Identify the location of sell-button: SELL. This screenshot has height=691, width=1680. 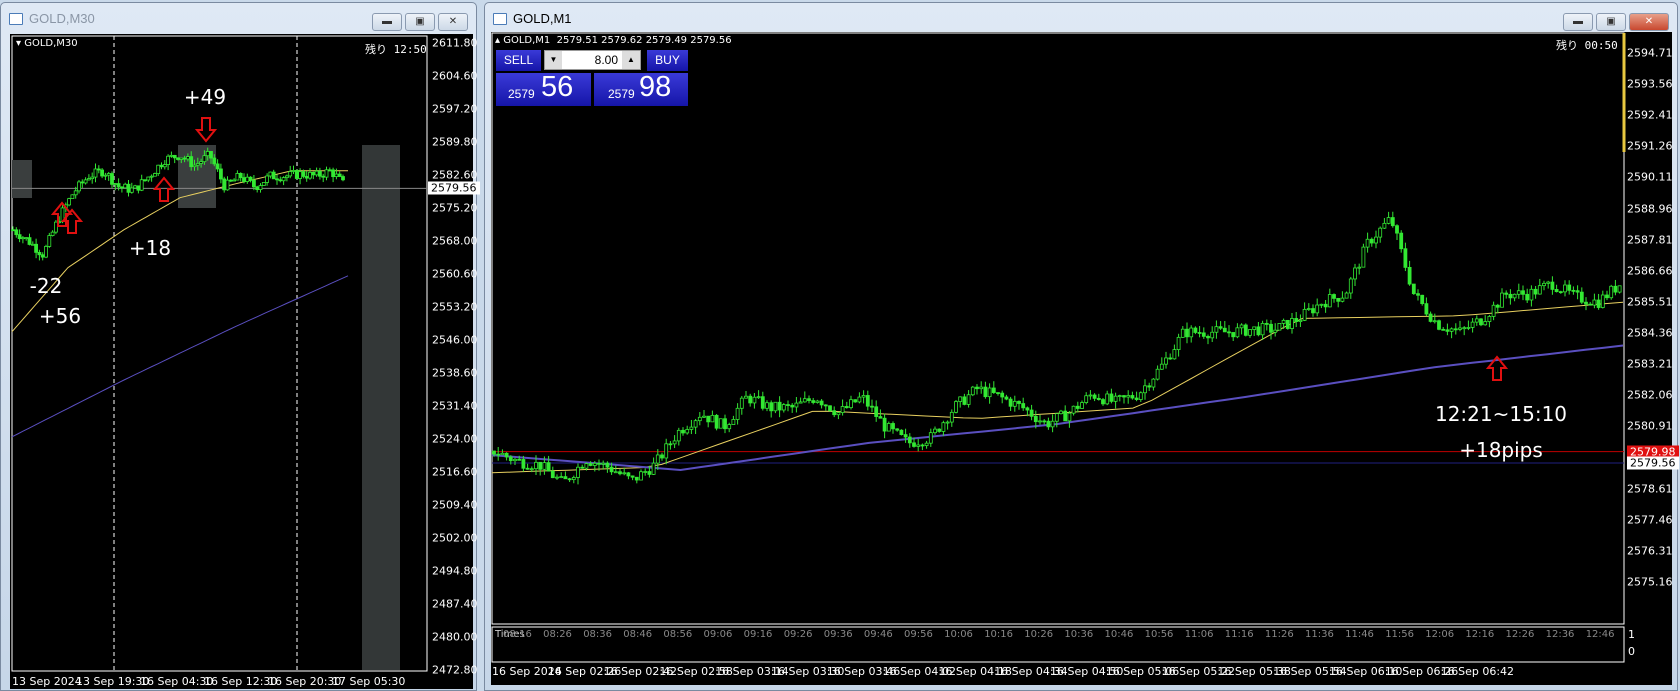
(518, 60).